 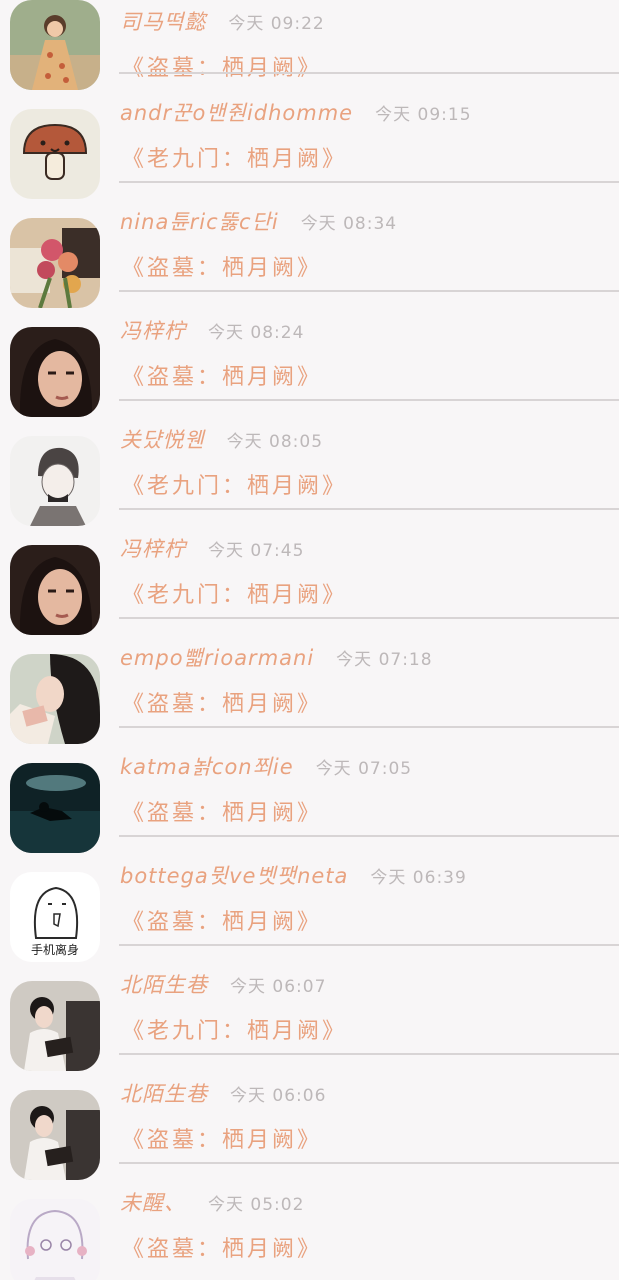 What do you see at coordinates (55, 699) in the screenshot?
I see `reading-girl-avatar` at bounding box center [55, 699].